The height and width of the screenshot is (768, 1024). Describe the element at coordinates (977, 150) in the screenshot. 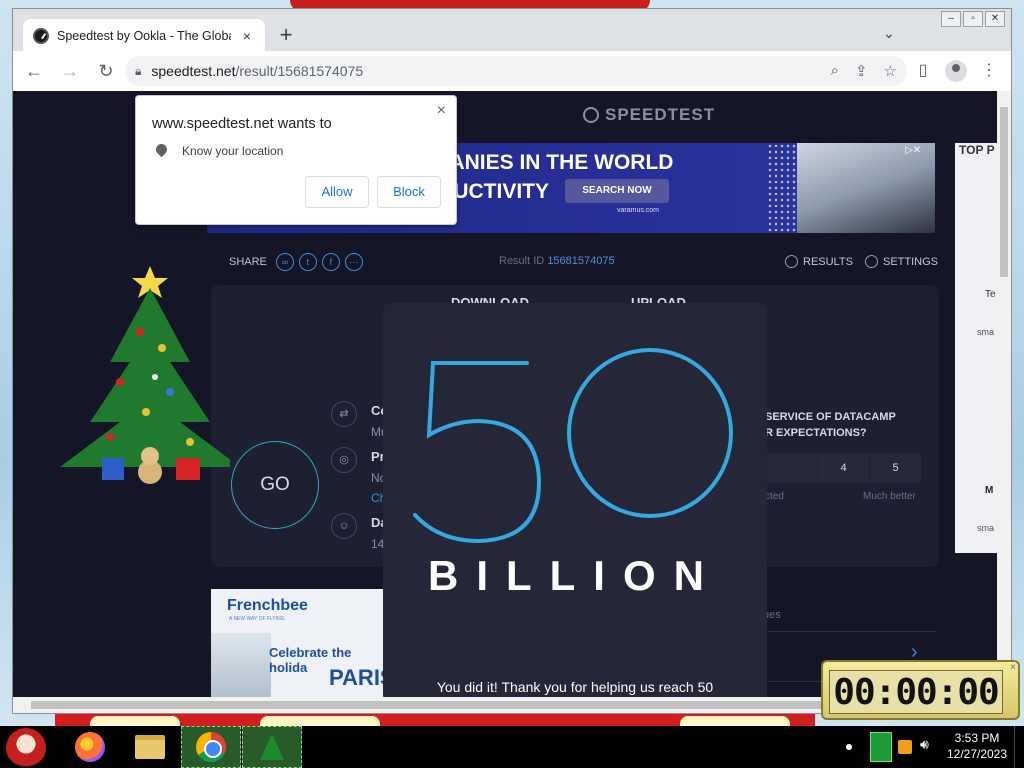

I see `ad-sidebar-title: TOP P` at that location.